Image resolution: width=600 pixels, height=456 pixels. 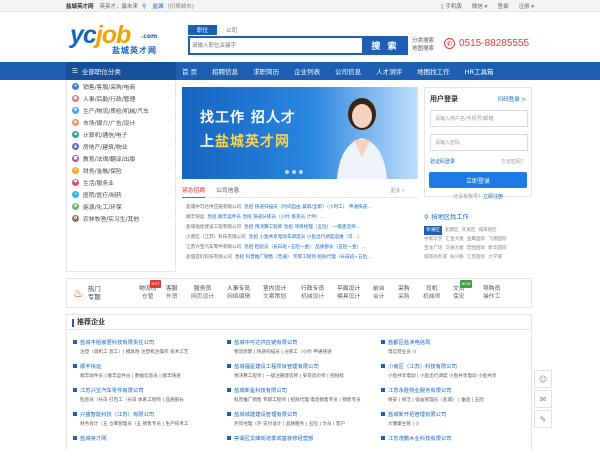 I want to click on switch-city-link: [切换城市], so click(x=180, y=6).